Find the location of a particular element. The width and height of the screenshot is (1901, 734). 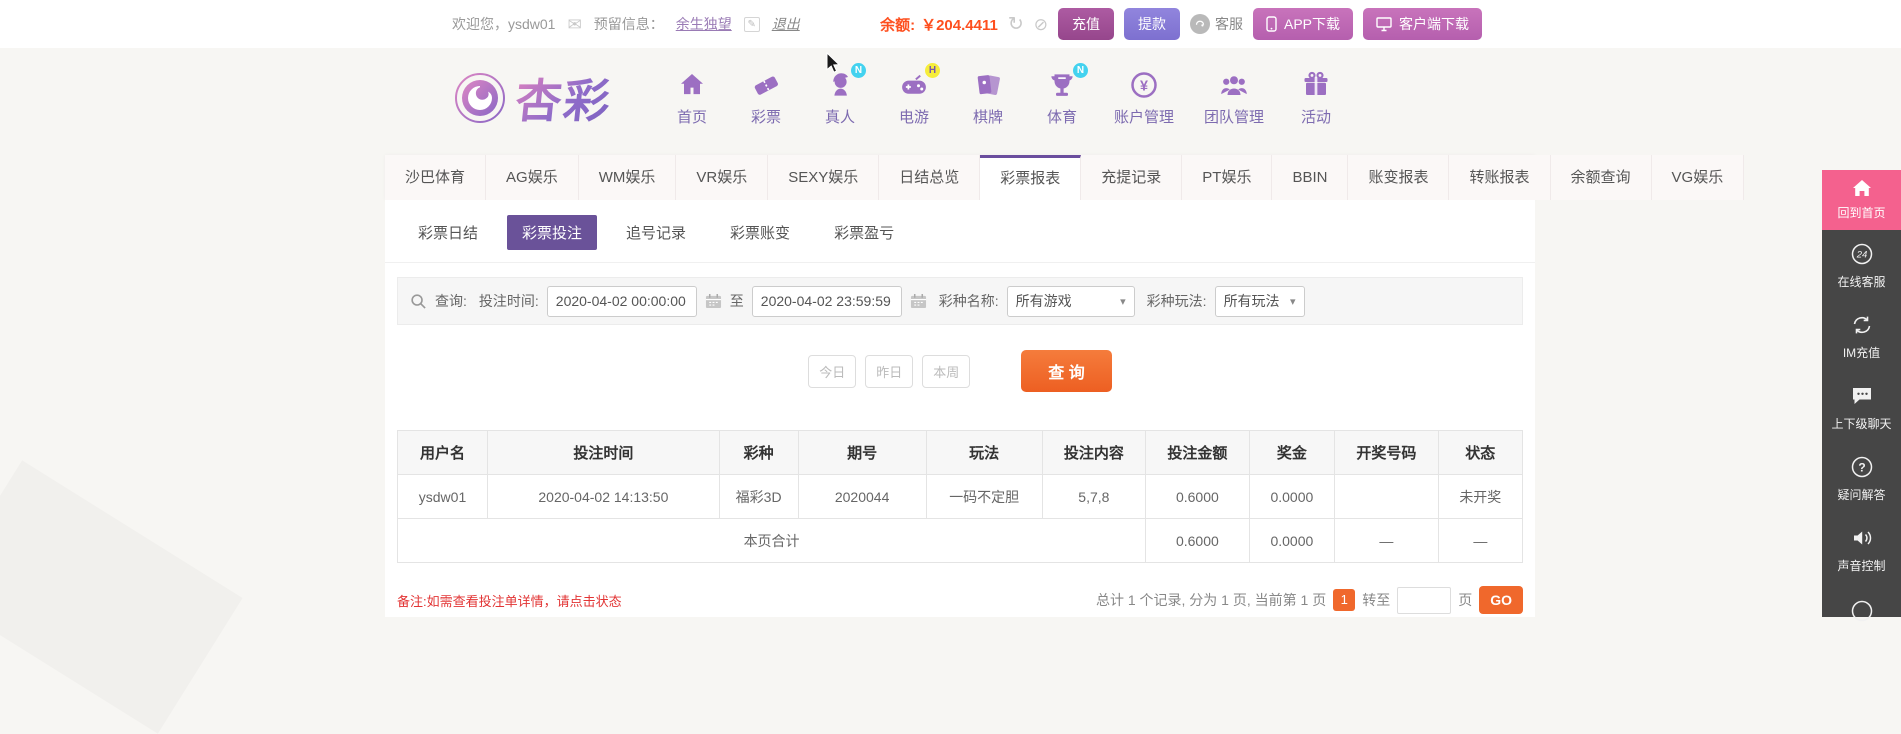

subtab-lottery-profit-loss: 彩票盈亏 is located at coordinates (864, 232).